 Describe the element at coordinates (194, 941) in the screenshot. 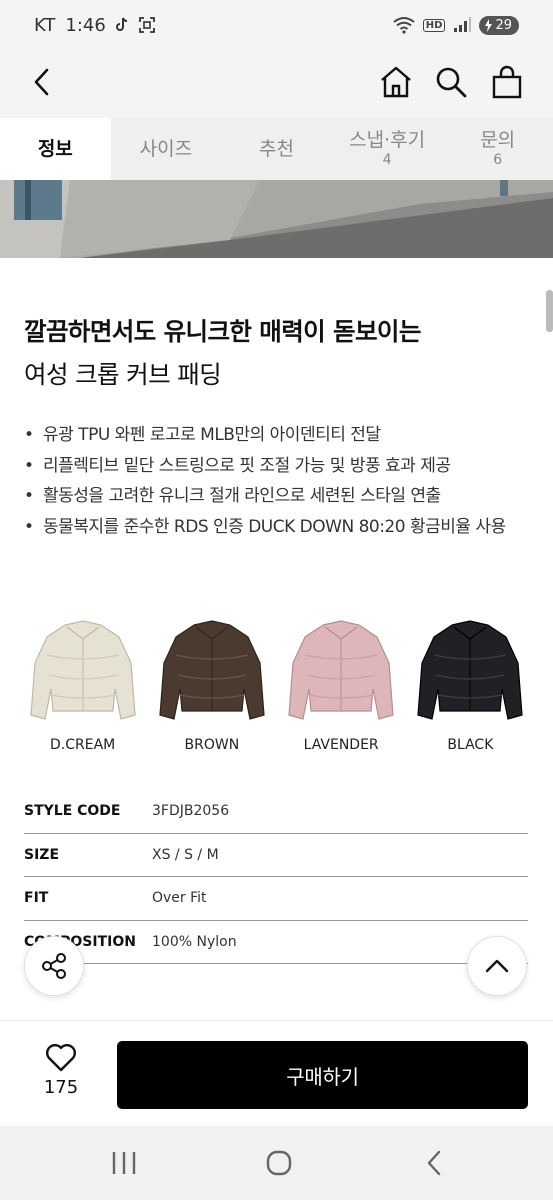

I see `spec-value: 100% Nylon` at that location.